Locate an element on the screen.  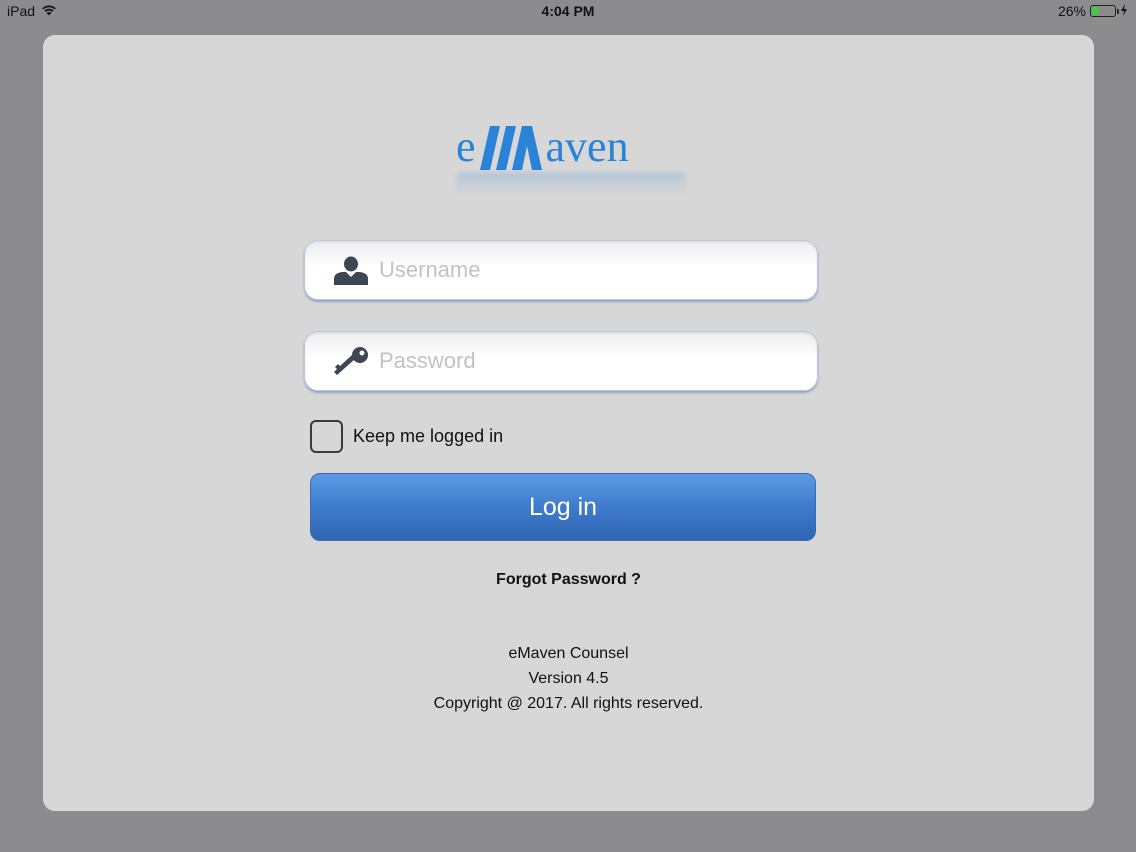
username-field is located at coordinates (561, 270).